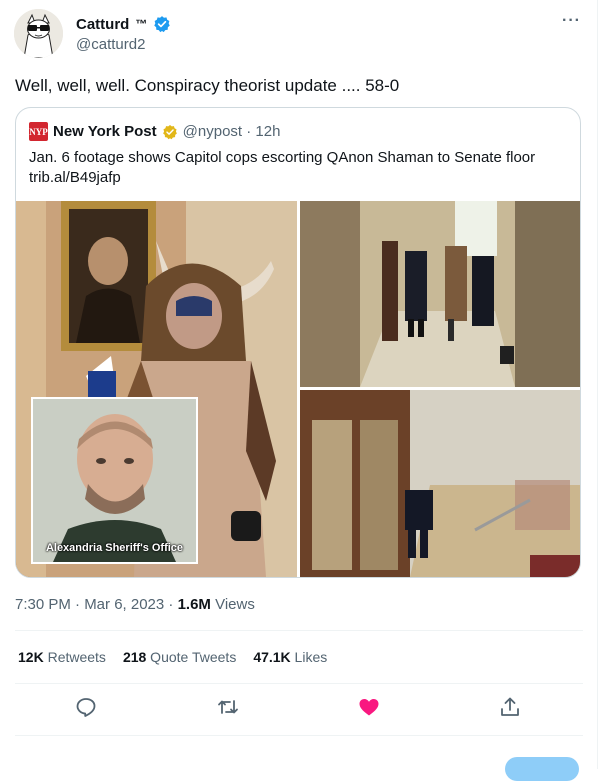 Image resolution: width=613 pixels, height=781 pixels. I want to click on like-icon, so click(369, 707).